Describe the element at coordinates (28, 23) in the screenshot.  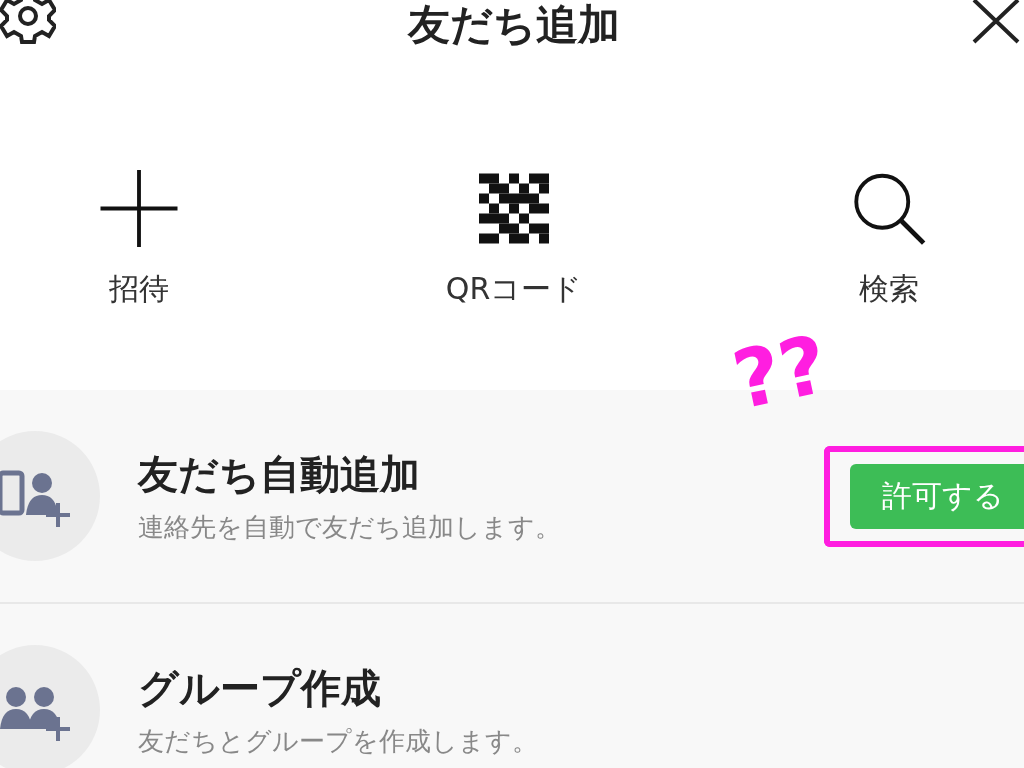
I see `settings-icon` at that location.